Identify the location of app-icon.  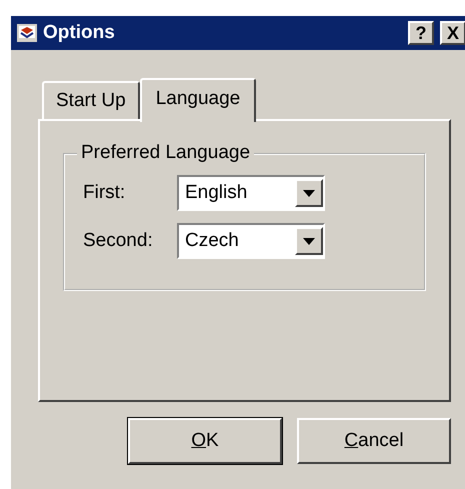
(27, 33).